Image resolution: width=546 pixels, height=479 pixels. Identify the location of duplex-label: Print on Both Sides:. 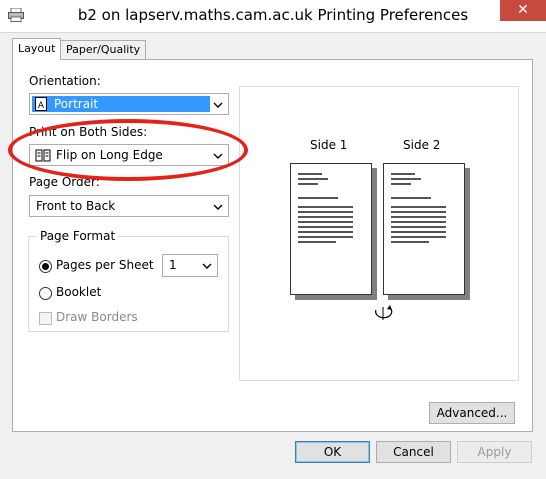
(88, 132).